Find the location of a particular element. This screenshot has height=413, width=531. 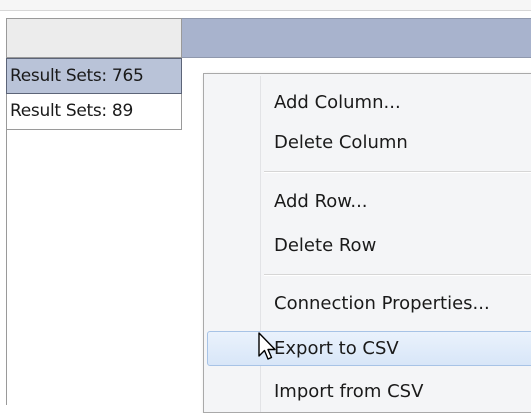

top-strip is located at coordinates (265, 5).